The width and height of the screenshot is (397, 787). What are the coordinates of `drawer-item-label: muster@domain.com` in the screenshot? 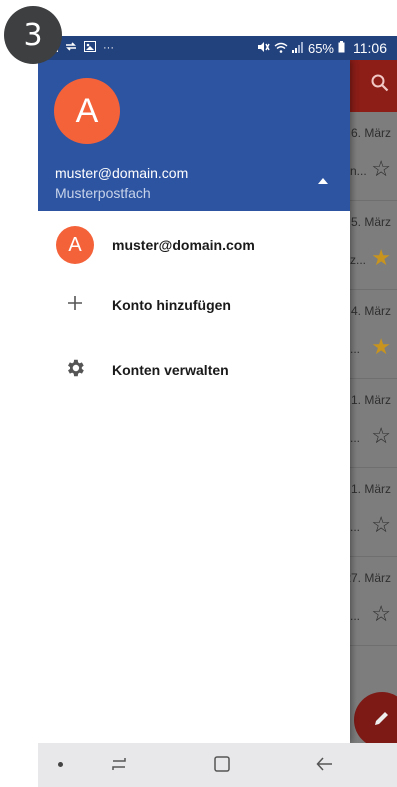 It's located at (183, 245).